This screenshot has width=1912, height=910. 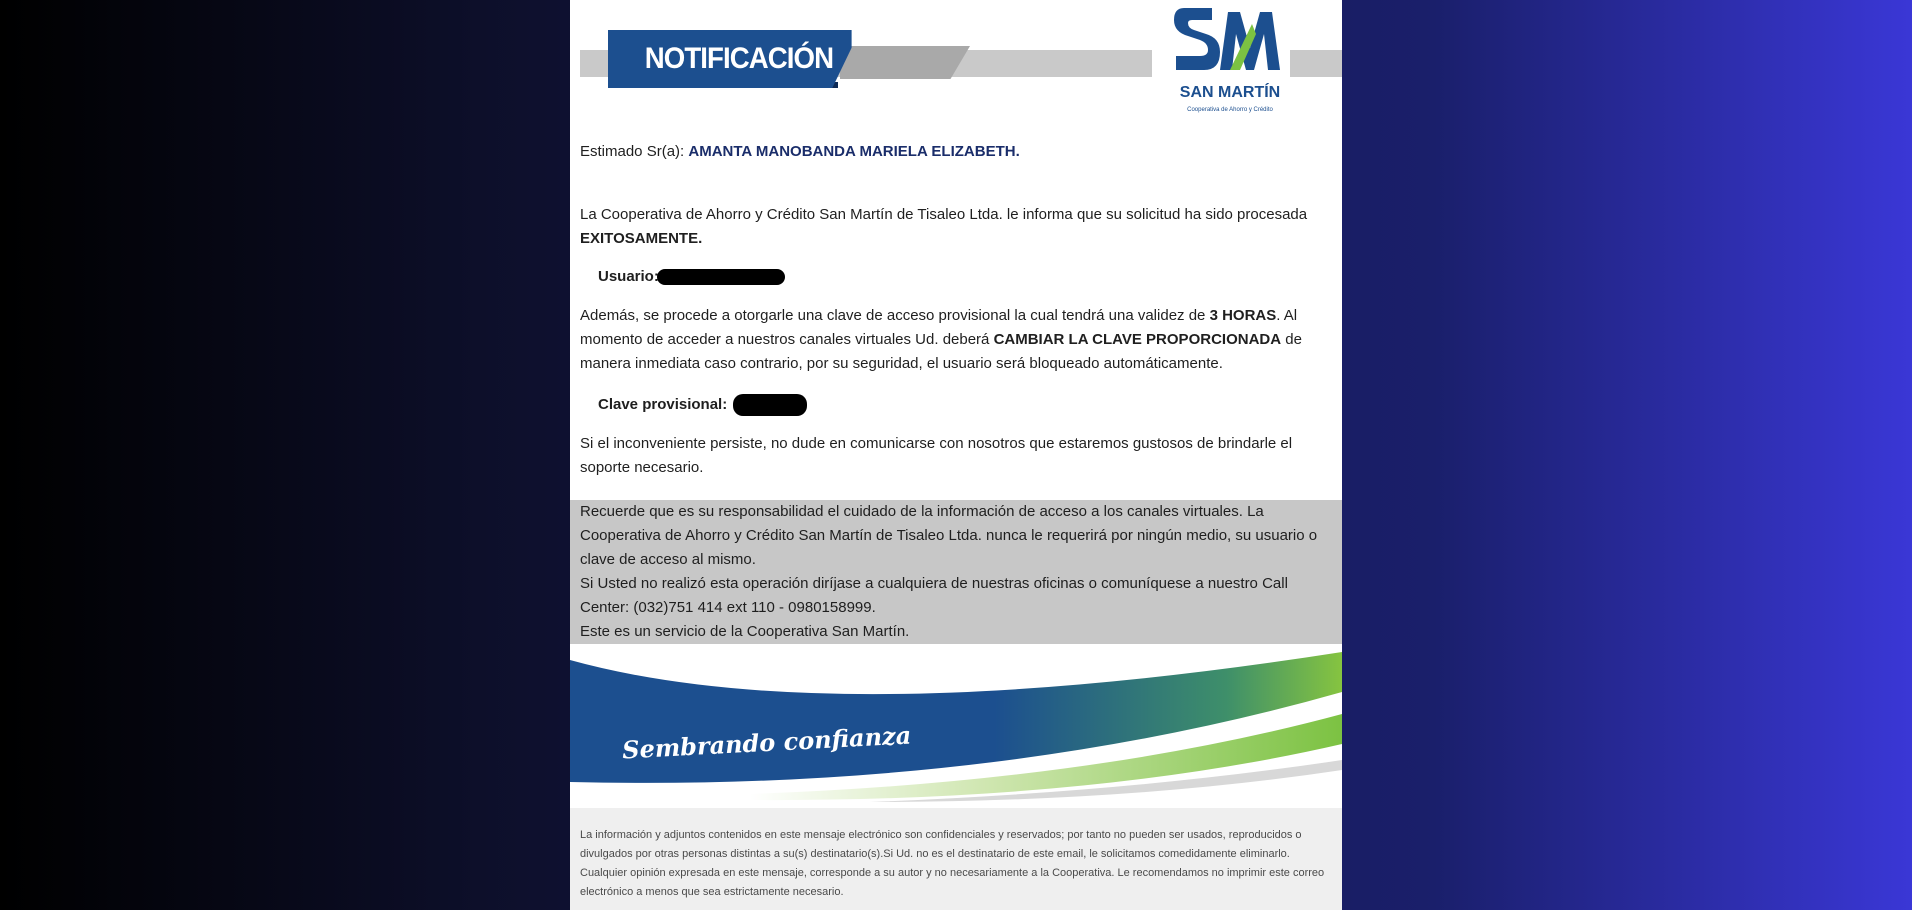 What do you see at coordinates (632, 151) in the screenshot?
I see `greeting-label: Estimado Sr(a):` at bounding box center [632, 151].